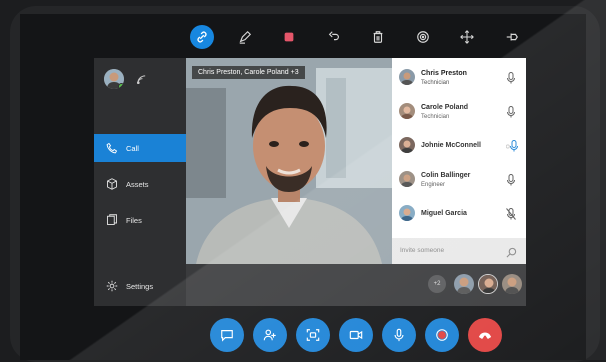 The image size is (606, 362). What do you see at coordinates (511, 145) in the screenshot?
I see `mic-active-icon` at bounding box center [511, 145].